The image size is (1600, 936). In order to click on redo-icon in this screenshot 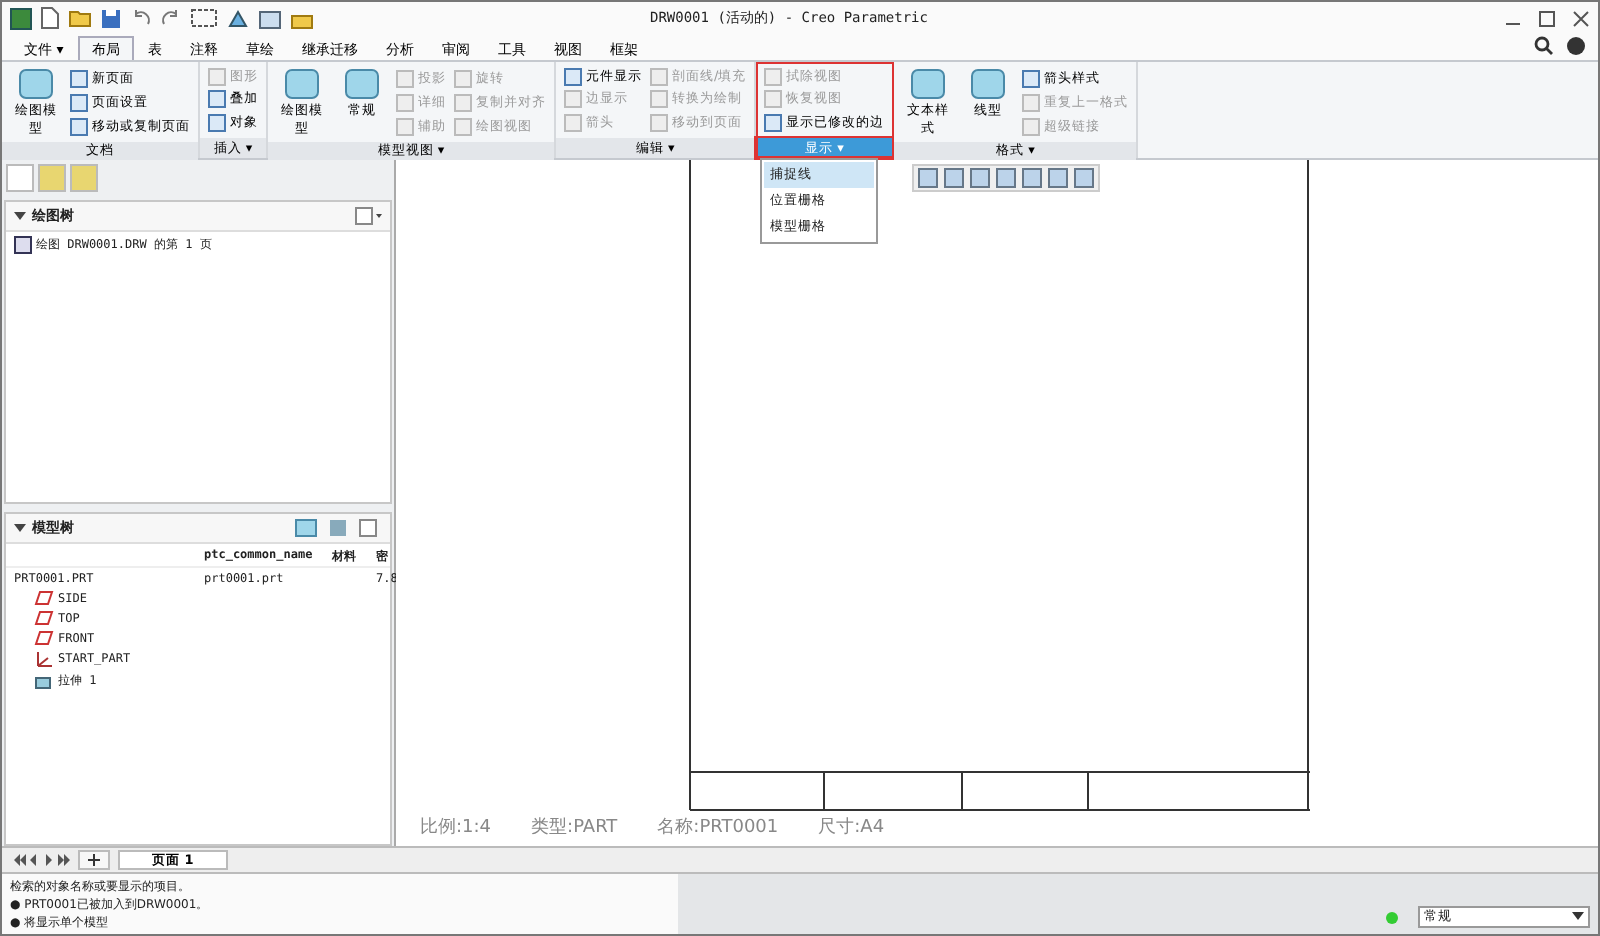, I will do `click(171, 18)`.